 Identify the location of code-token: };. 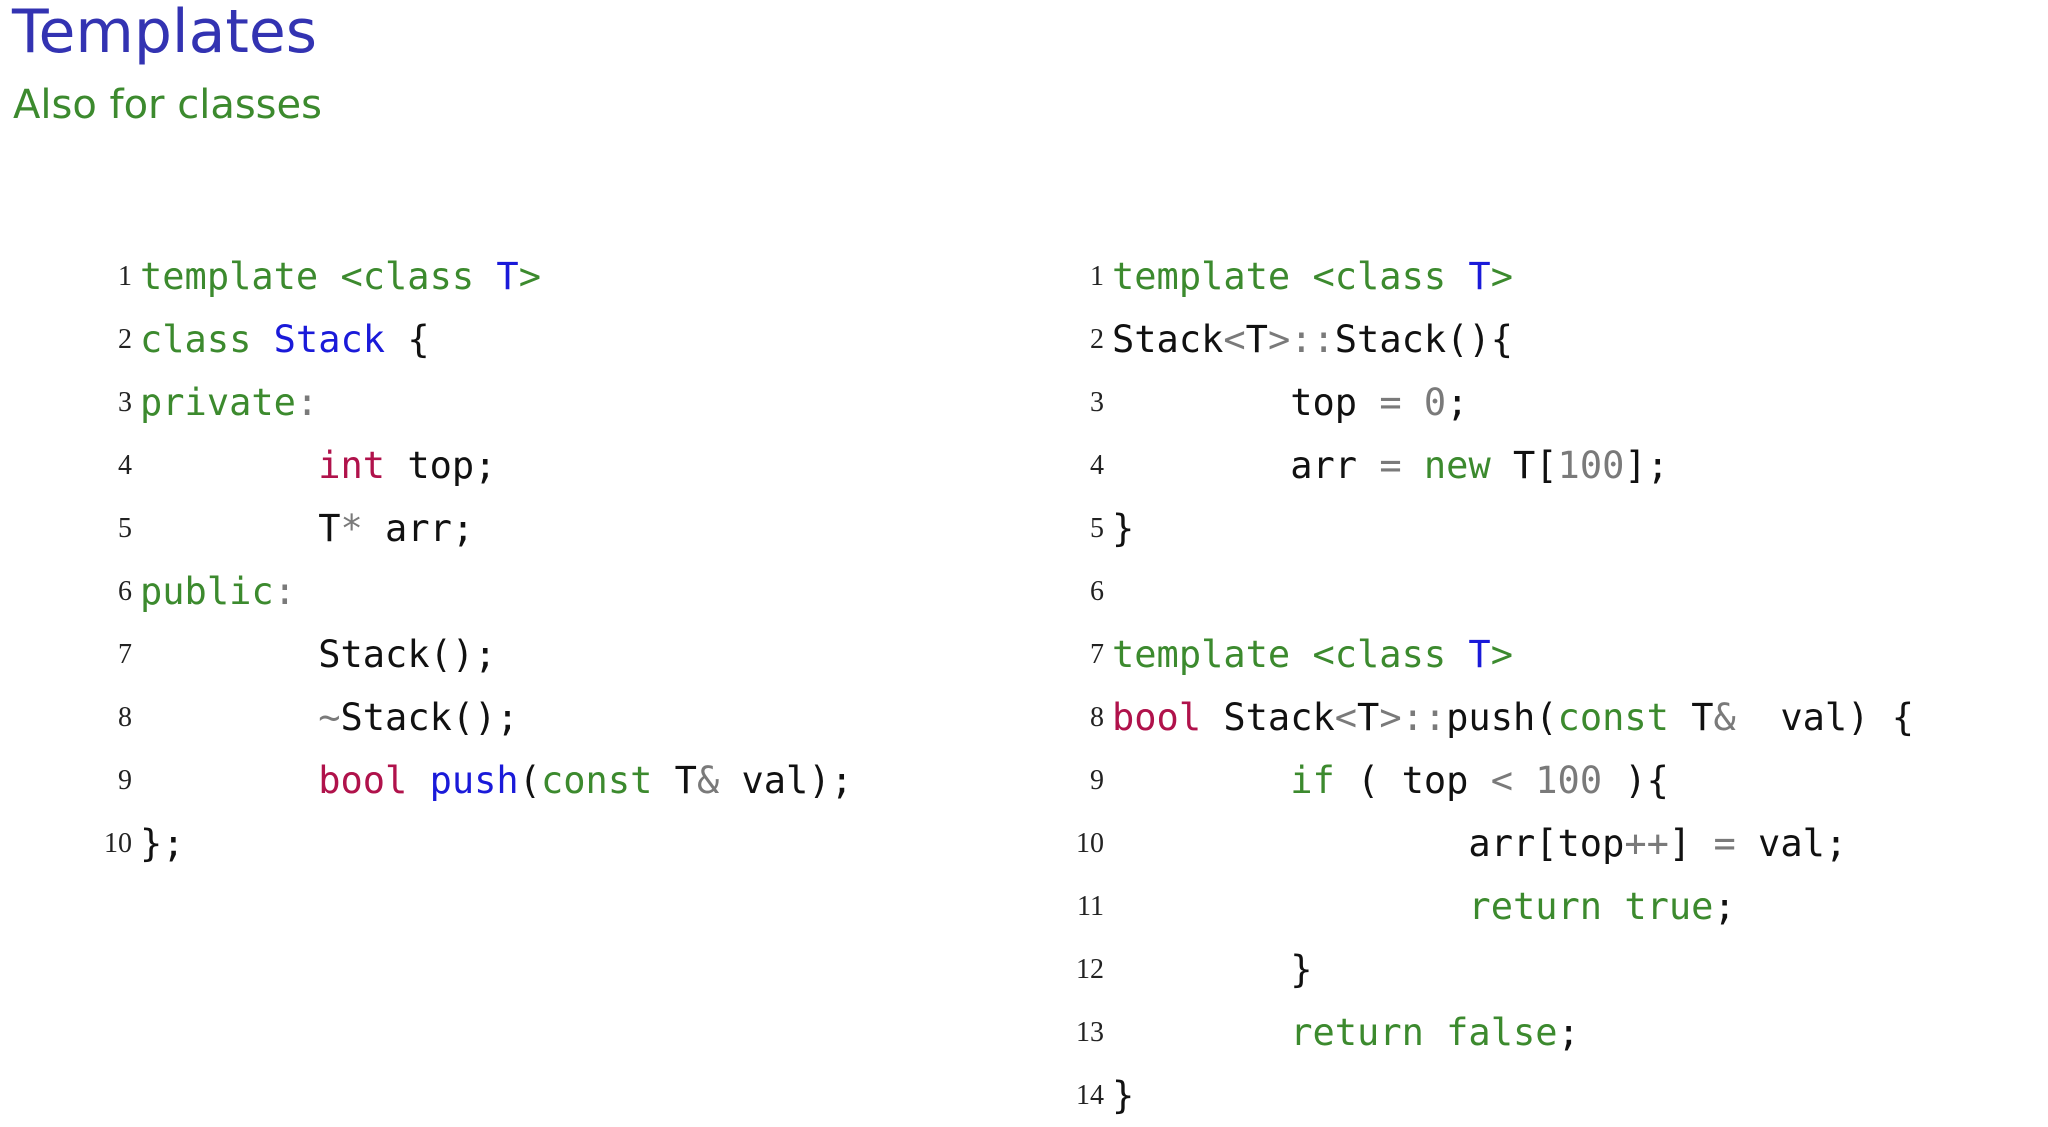
(162, 843).